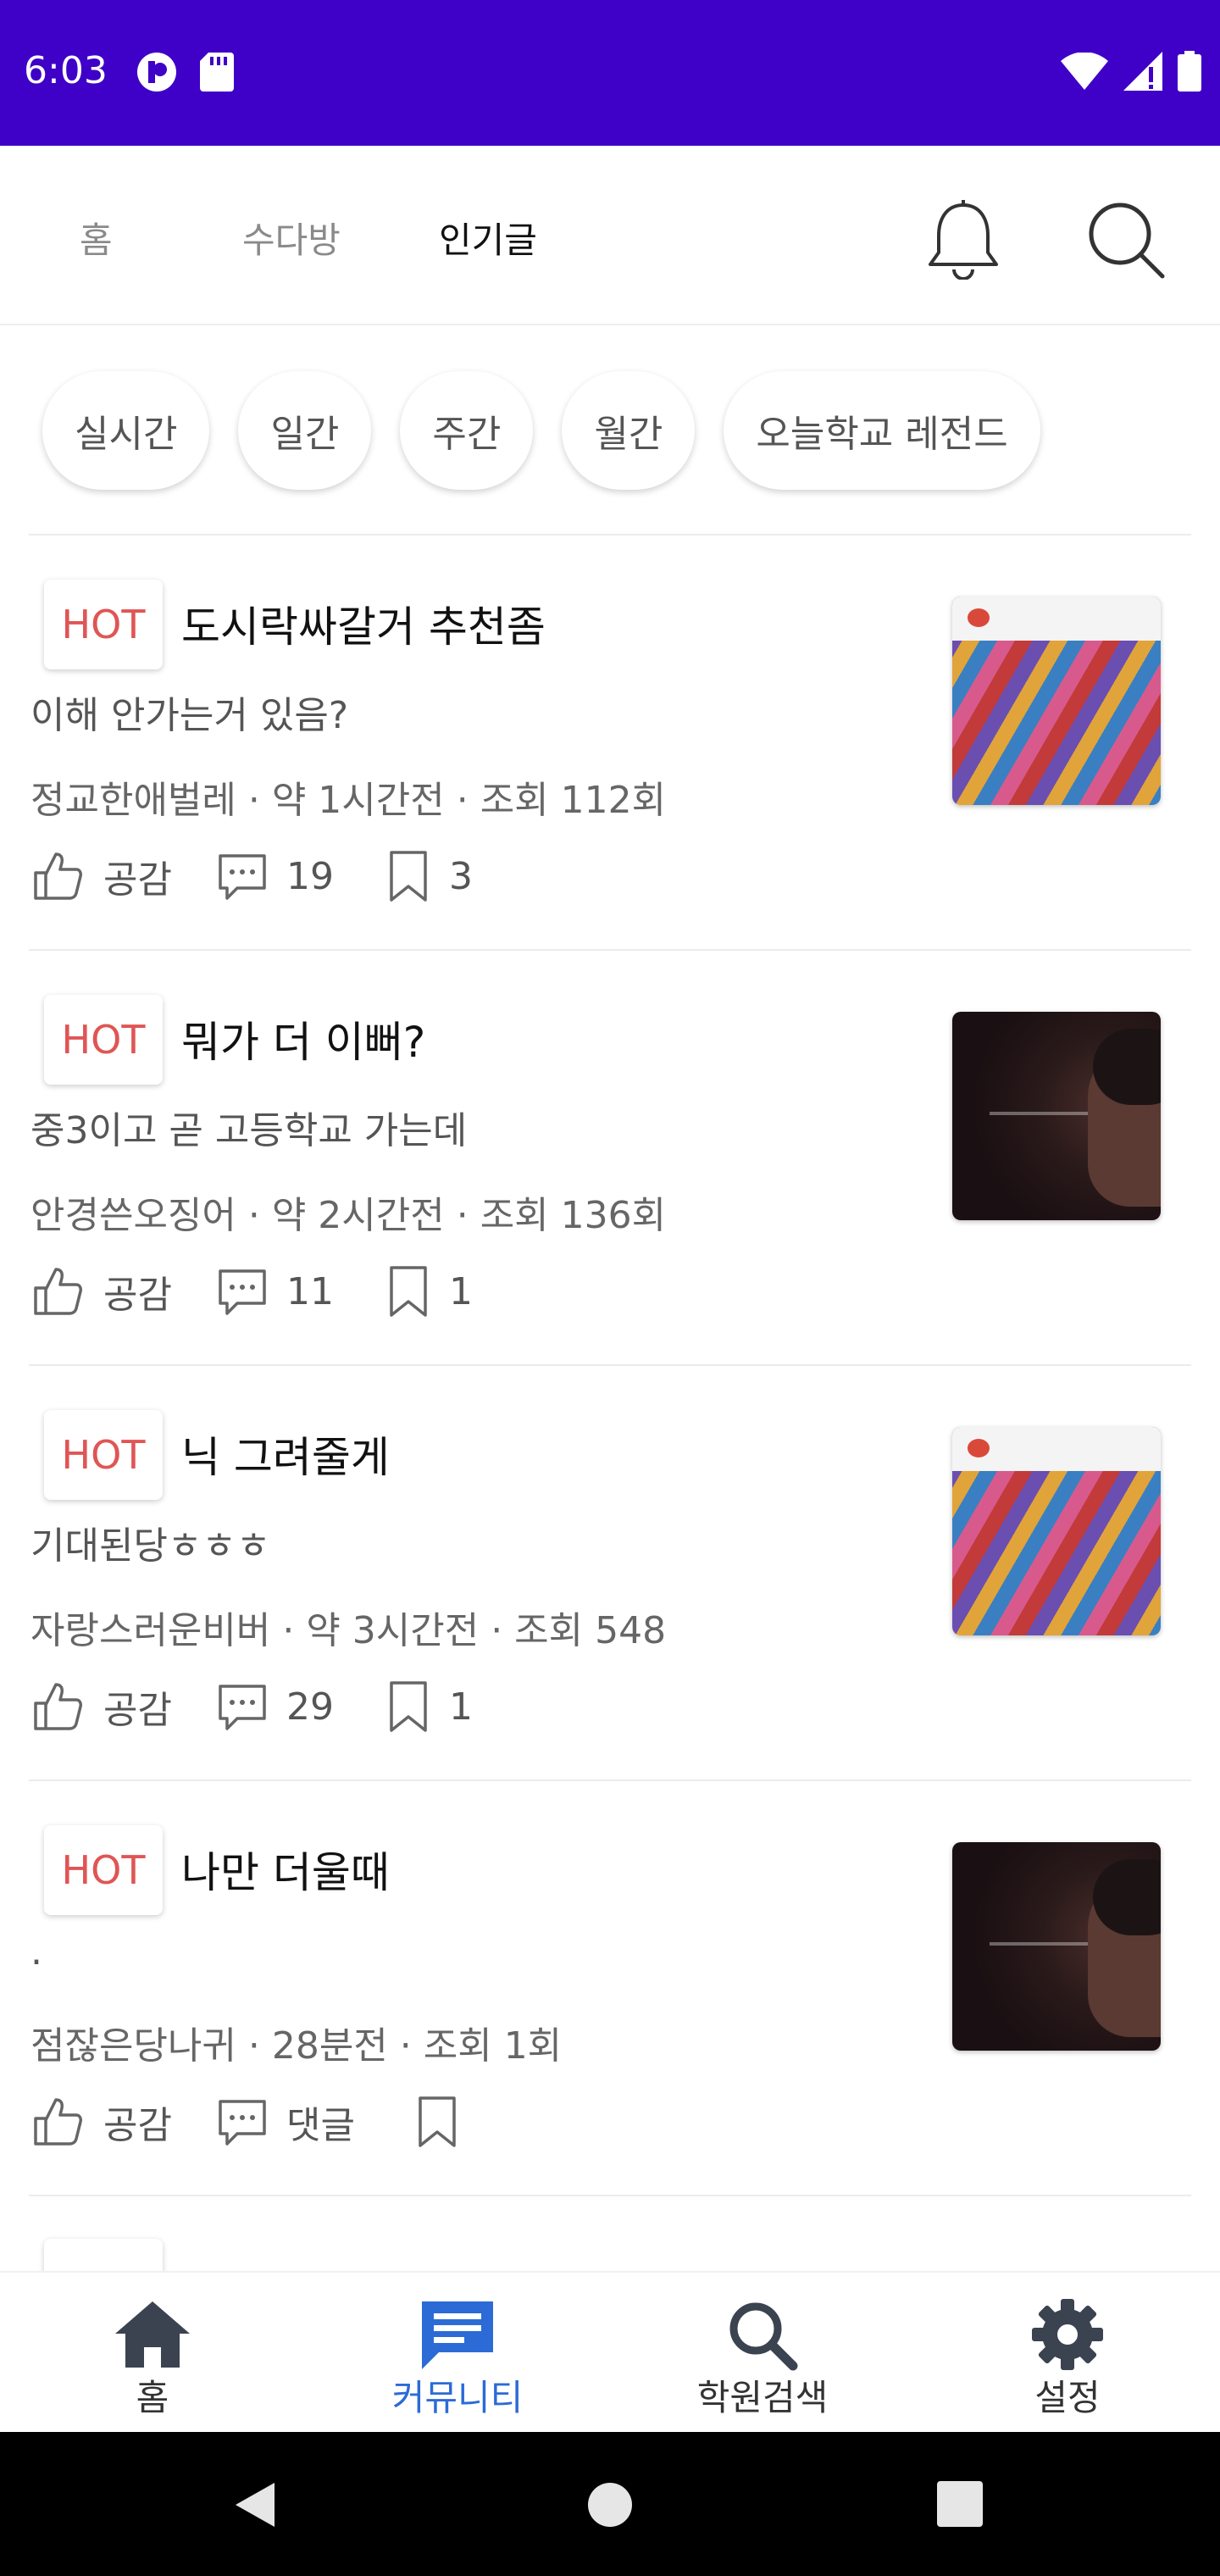 The height and width of the screenshot is (2576, 1220). What do you see at coordinates (310, 1707) in the screenshot?
I see `comment-count: 29` at bounding box center [310, 1707].